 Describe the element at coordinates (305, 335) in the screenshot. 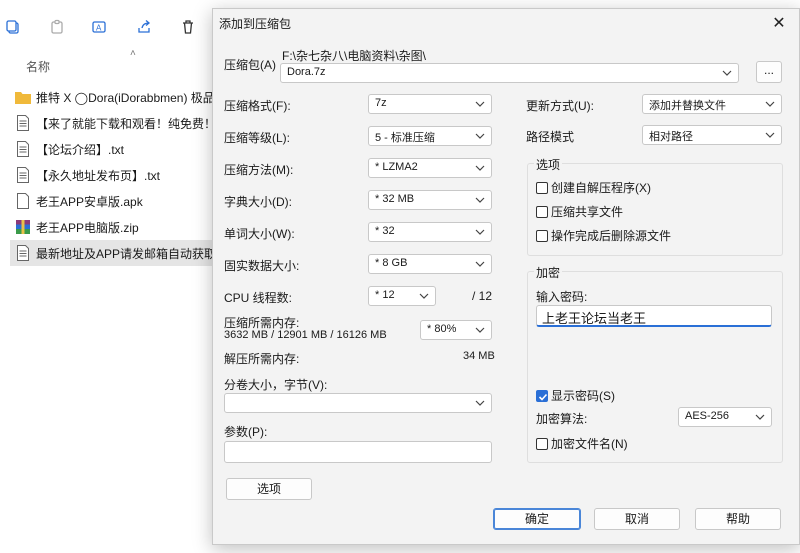

I see `compress-memory-detail: 3632 MB / 12901 MB / 16126 MB` at that location.